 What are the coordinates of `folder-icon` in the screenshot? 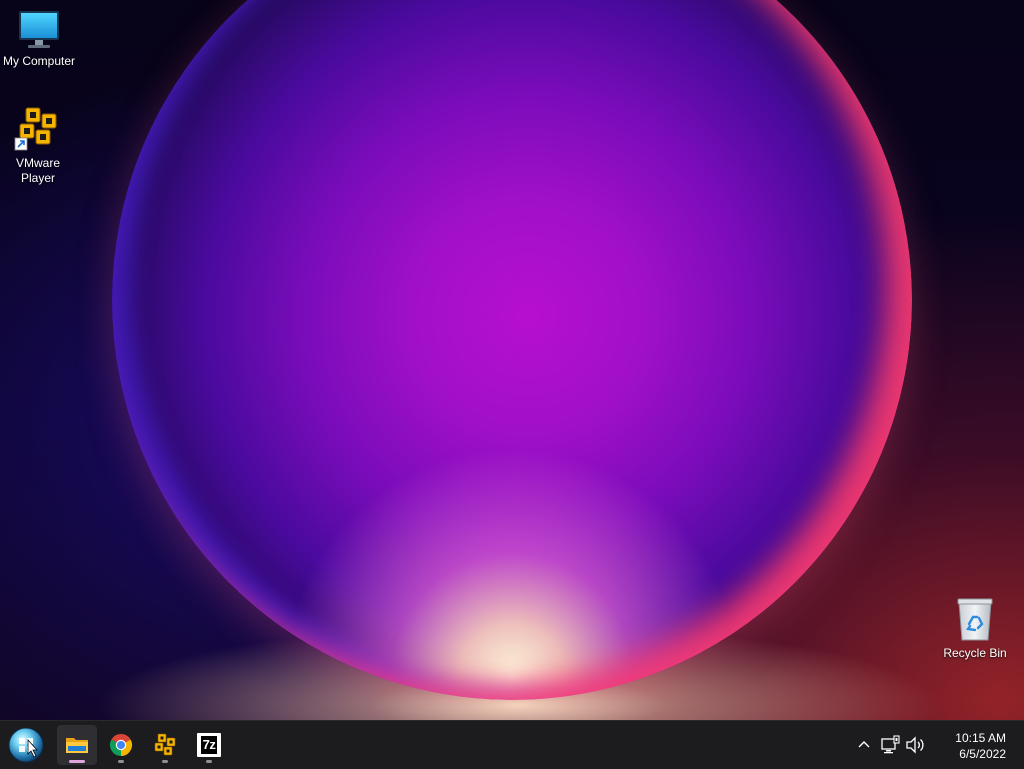 It's located at (77, 745).